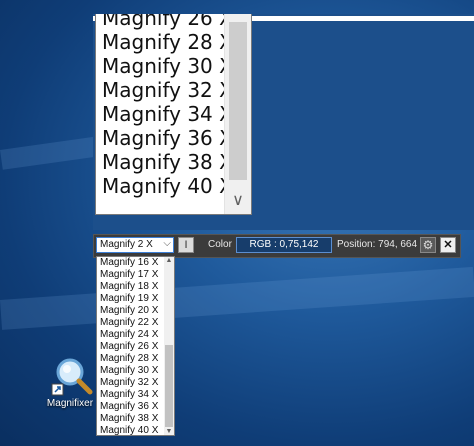 Image resolution: width=474 pixels, height=446 pixels. Describe the element at coordinates (129, 371) in the screenshot. I see `dropdown-option: Magnify 30 X` at that location.